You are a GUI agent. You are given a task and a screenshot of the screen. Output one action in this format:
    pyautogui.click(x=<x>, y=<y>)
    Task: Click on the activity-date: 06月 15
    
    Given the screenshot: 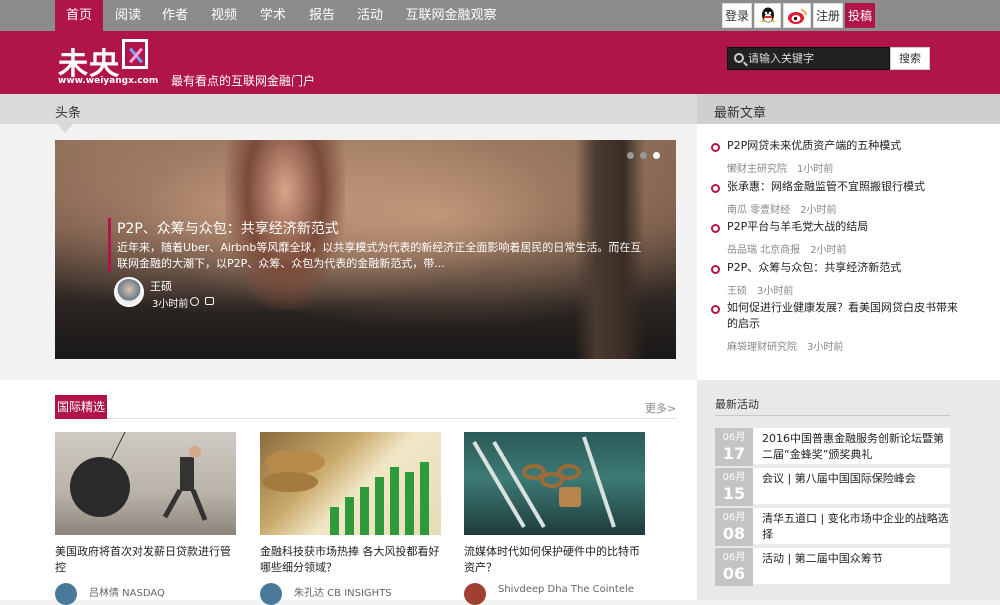 What is the action you would take?
    pyautogui.click(x=734, y=487)
    